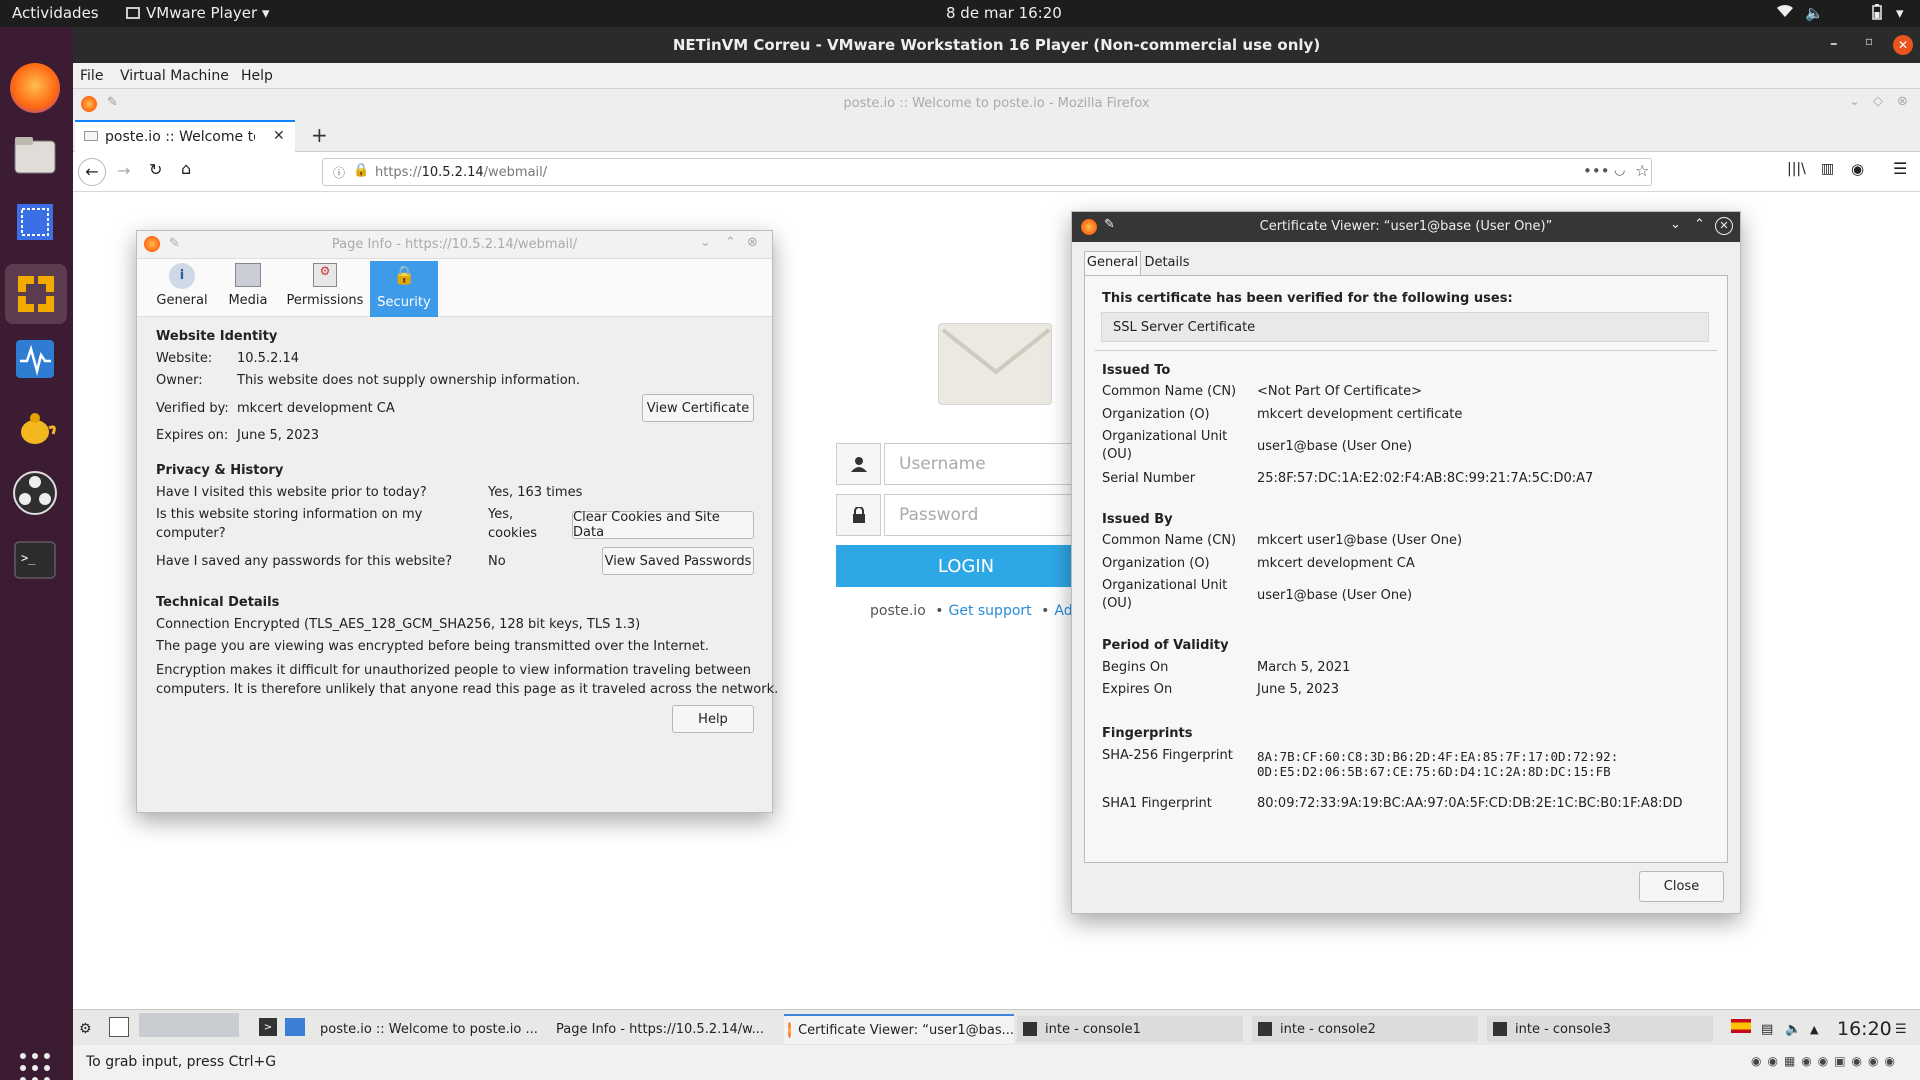  Describe the element at coordinates (1596, 171) in the screenshot. I see `page-actions-icon: •••` at that location.